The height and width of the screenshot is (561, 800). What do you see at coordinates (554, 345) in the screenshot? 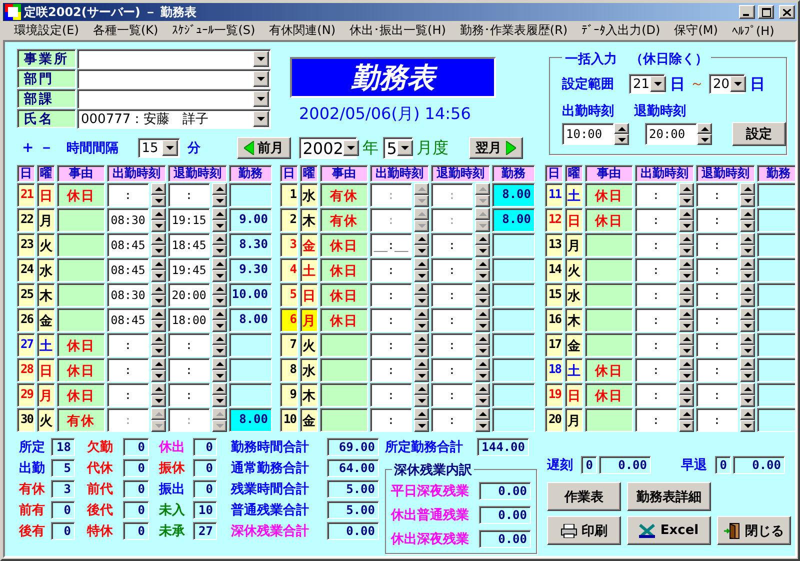
I see `day-cell: 17` at bounding box center [554, 345].